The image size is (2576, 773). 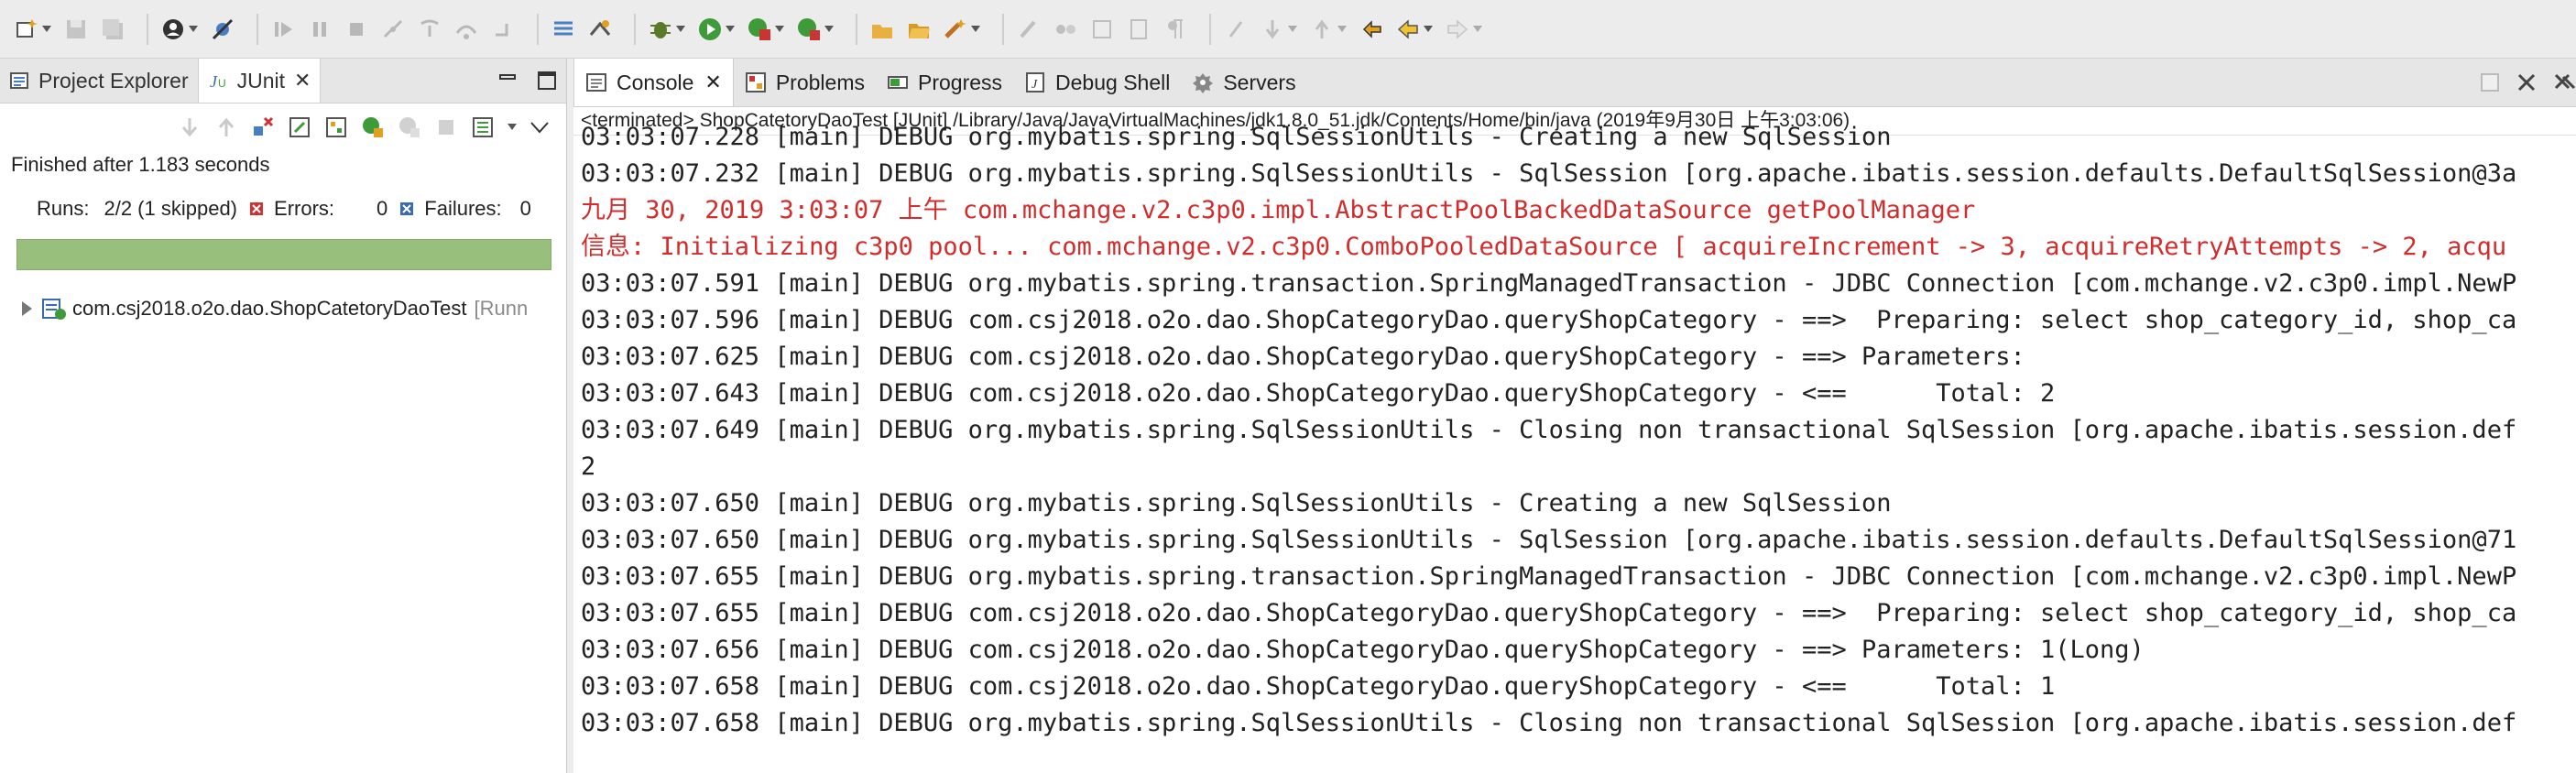 What do you see at coordinates (540, 127) in the screenshot?
I see `view-menu-icon` at bounding box center [540, 127].